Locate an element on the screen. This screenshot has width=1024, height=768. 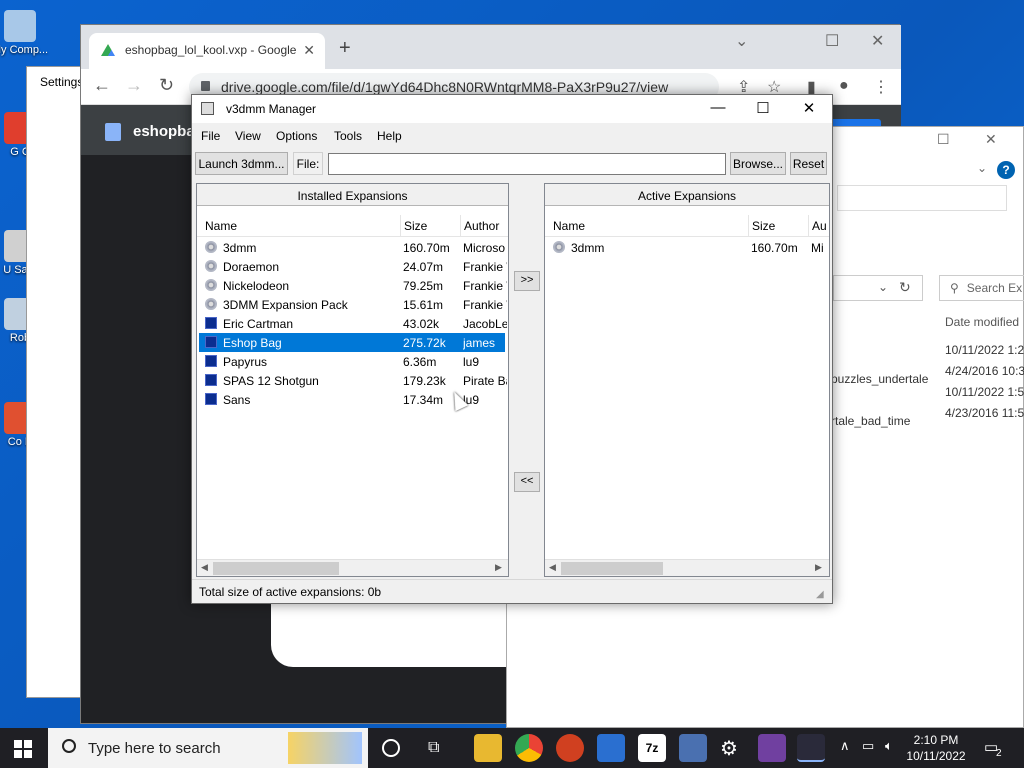
expansion-row: Eshop Bag 275.72k james is located at coordinates (352, 342).